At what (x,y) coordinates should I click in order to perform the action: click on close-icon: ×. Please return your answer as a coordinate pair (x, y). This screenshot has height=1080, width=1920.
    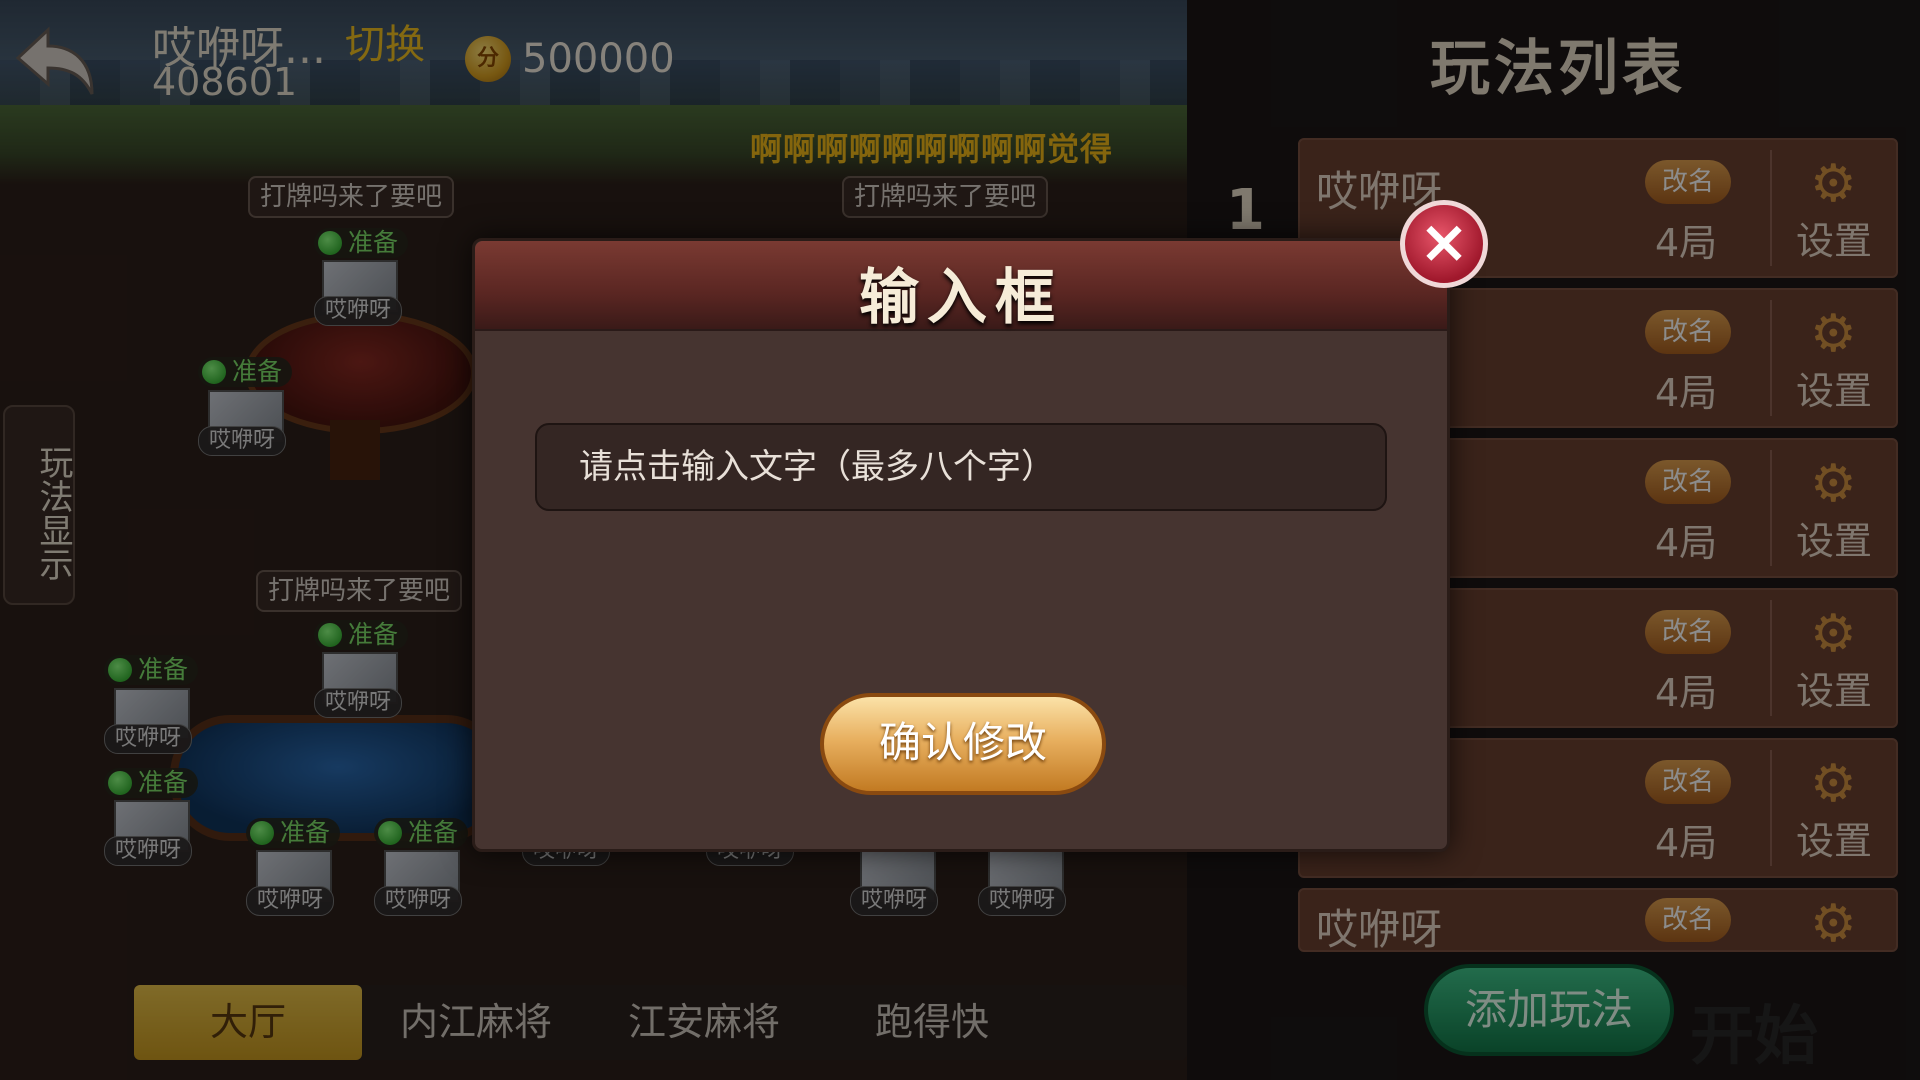
    Looking at the image, I should click on (1444, 244).